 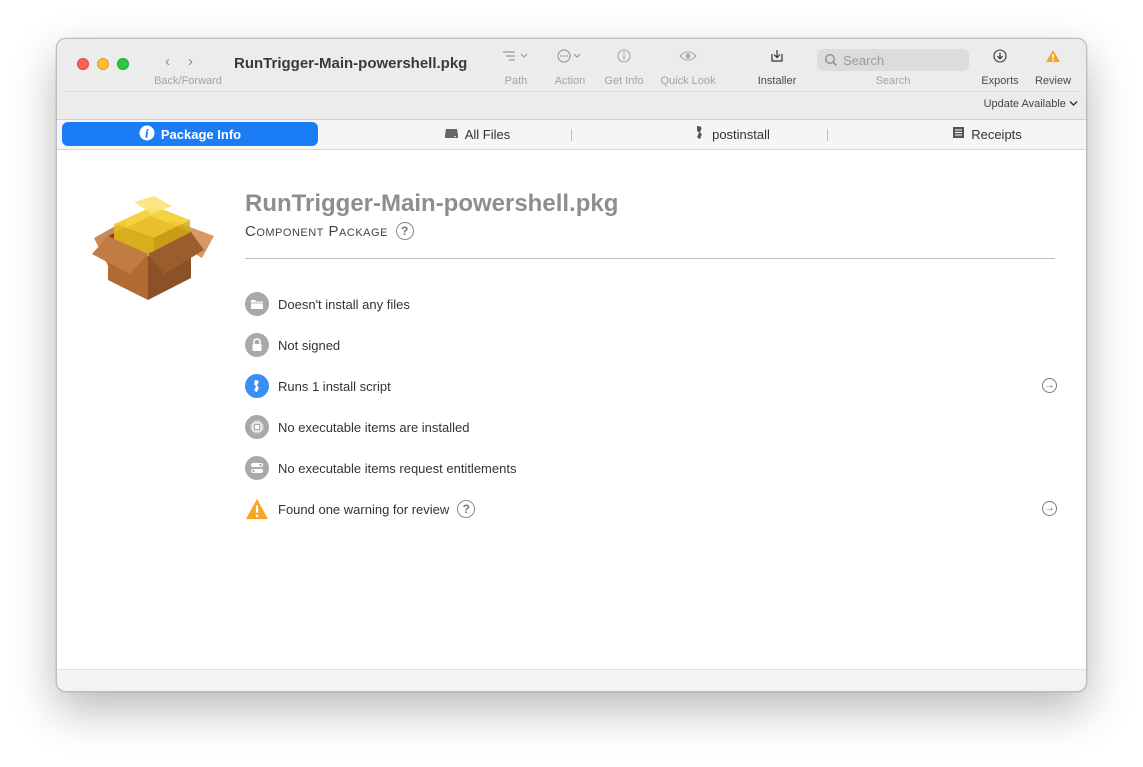 What do you see at coordinates (571, 91) in the screenshot?
I see `toolbar-divider` at bounding box center [571, 91].